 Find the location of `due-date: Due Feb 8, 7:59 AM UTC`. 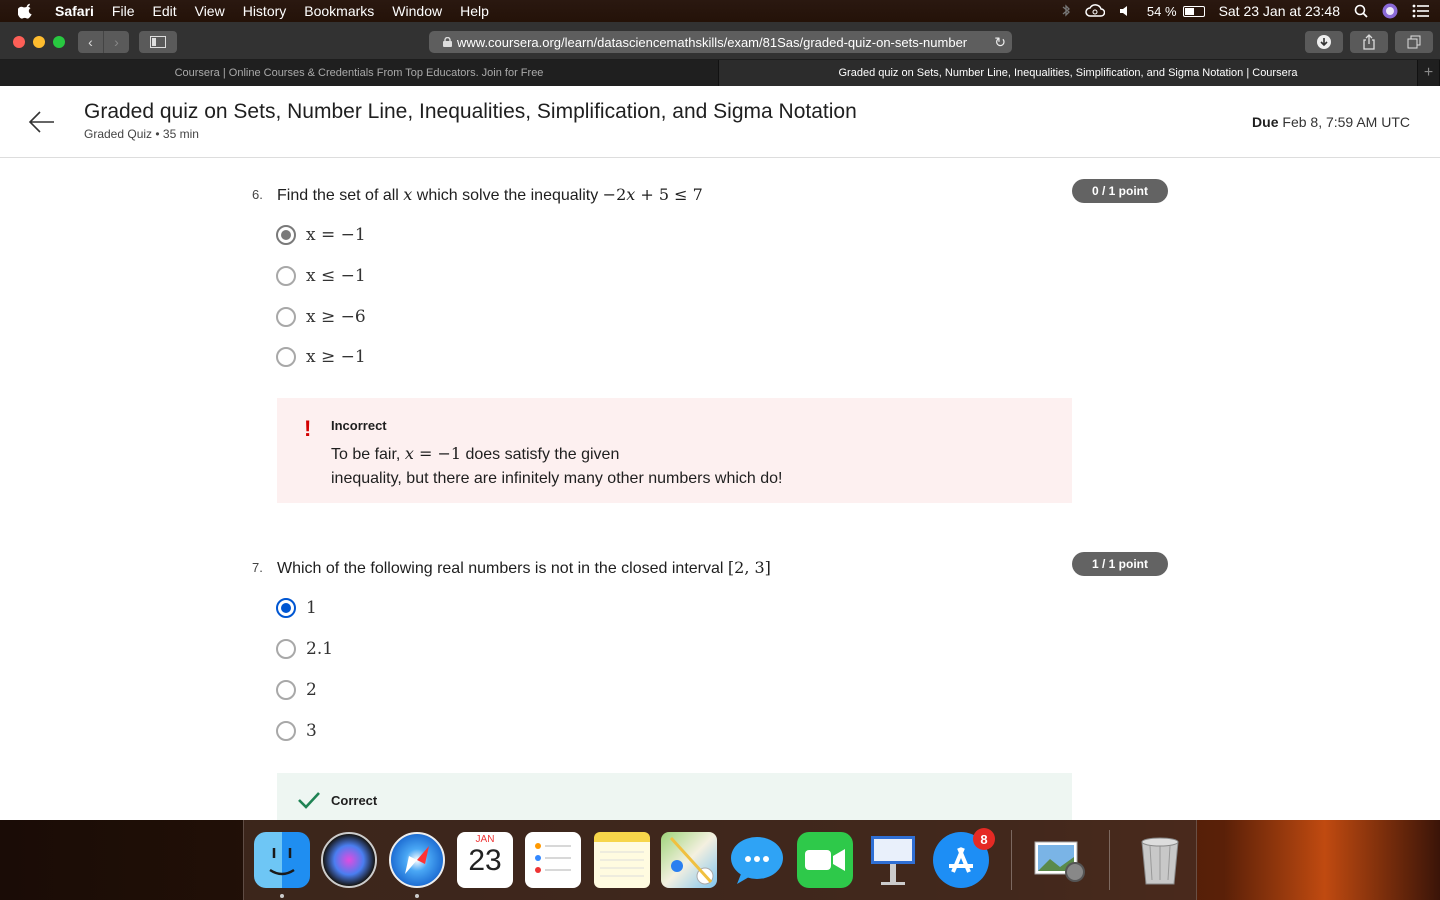

due-date: Due Feb 8, 7:59 AM UTC is located at coordinates (1331, 122).